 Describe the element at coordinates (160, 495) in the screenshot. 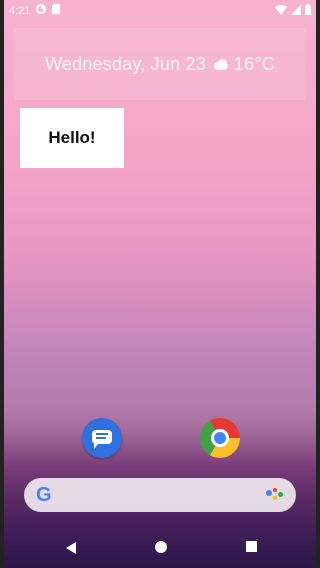

I see `google-search-bar: G` at that location.